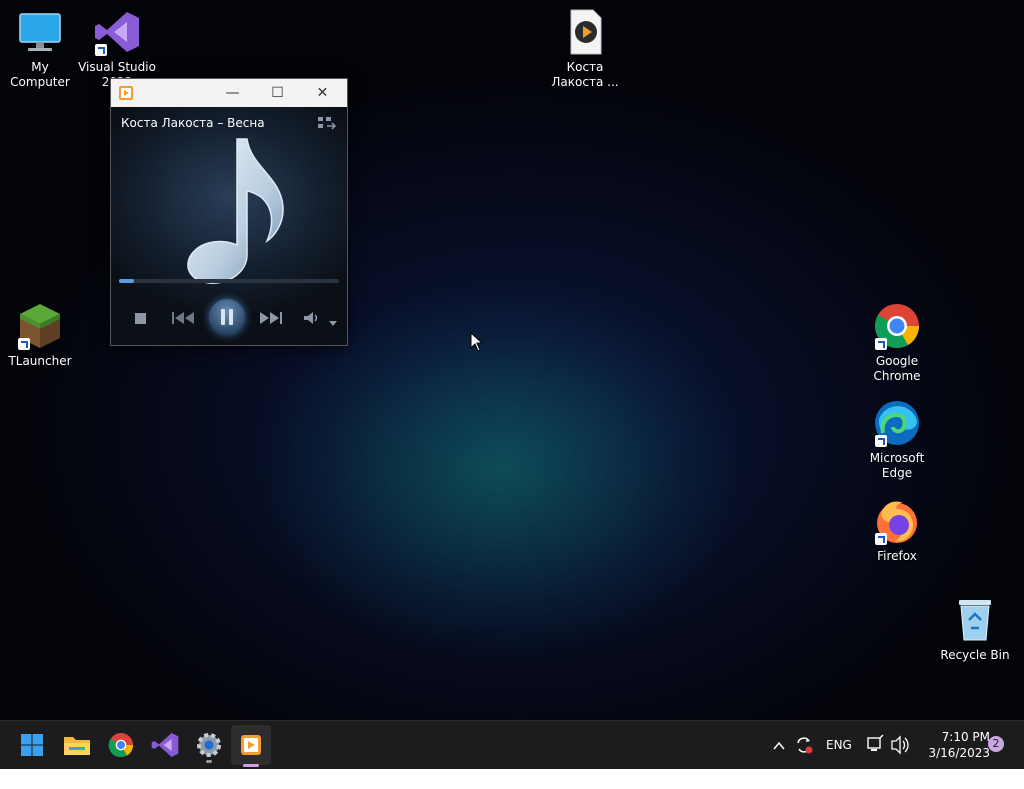  I want to click on language-indicator: ENG, so click(839, 745).